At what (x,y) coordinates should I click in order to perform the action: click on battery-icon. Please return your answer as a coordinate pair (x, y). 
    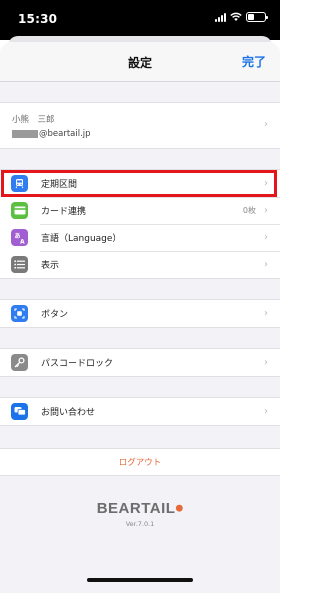
    Looking at the image, I should click on (257, 17).